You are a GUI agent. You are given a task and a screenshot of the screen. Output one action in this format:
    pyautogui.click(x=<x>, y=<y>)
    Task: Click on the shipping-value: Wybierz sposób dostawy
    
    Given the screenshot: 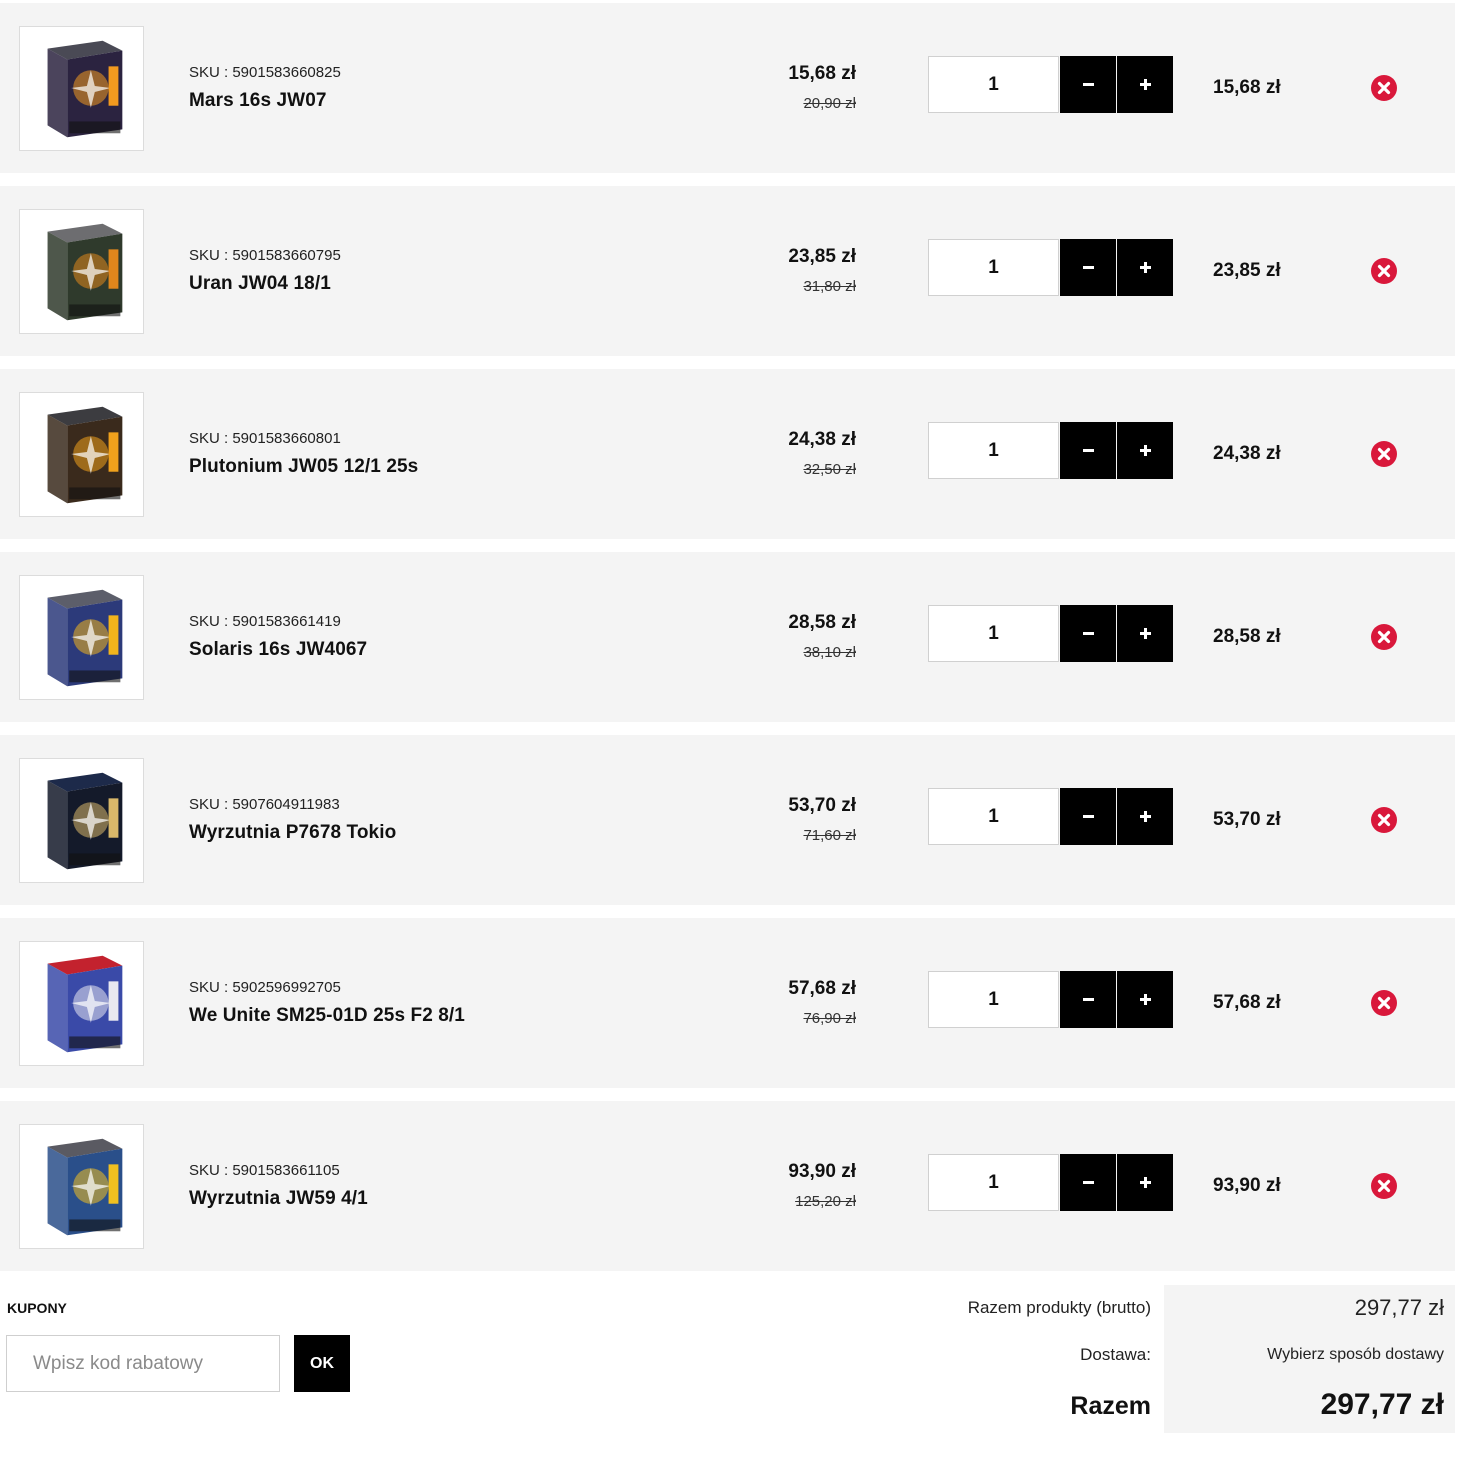 What is the action you would take?
    pyautogui.click(x=1355, y=1354)
    